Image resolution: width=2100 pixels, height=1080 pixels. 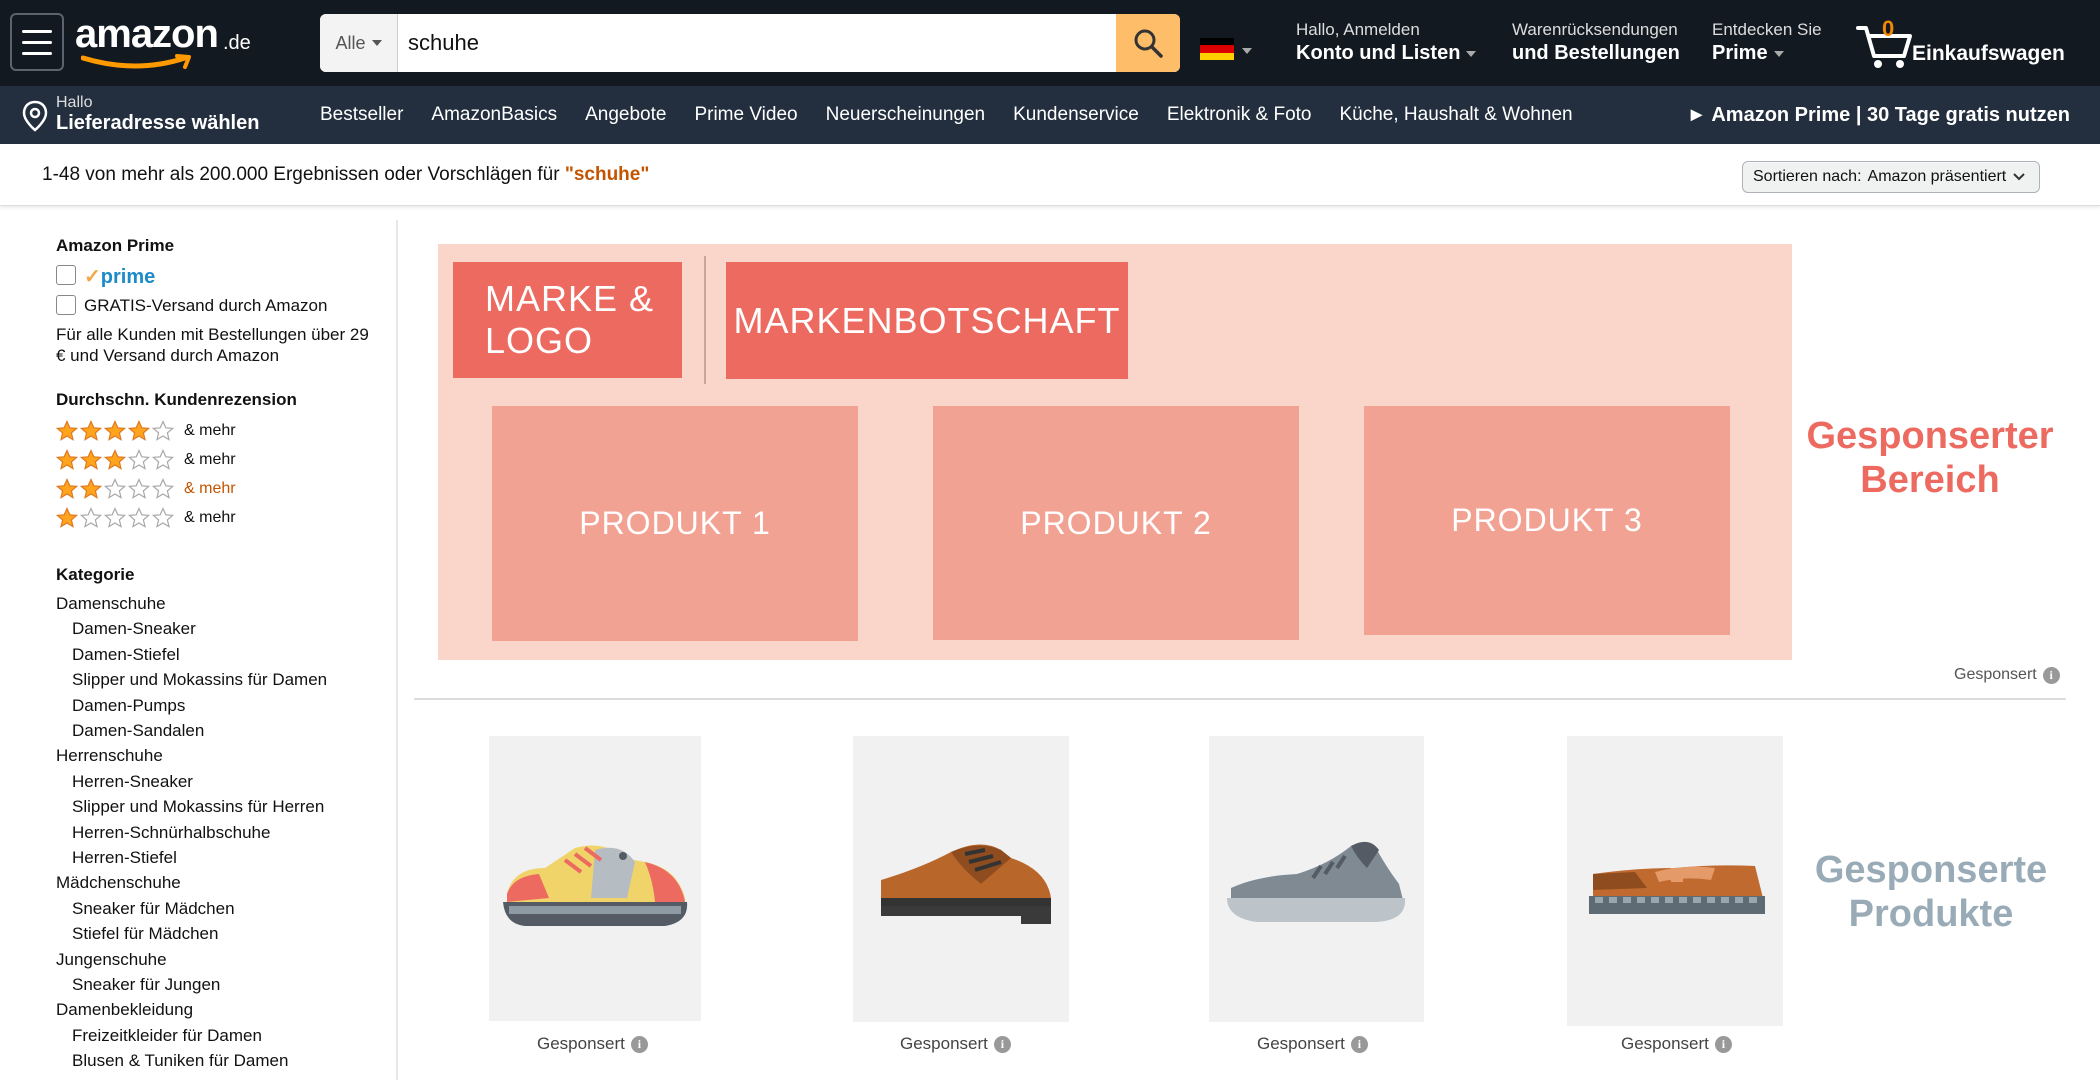 I want to click on prime-logo: ✓prime, so click(x=119, y=276).